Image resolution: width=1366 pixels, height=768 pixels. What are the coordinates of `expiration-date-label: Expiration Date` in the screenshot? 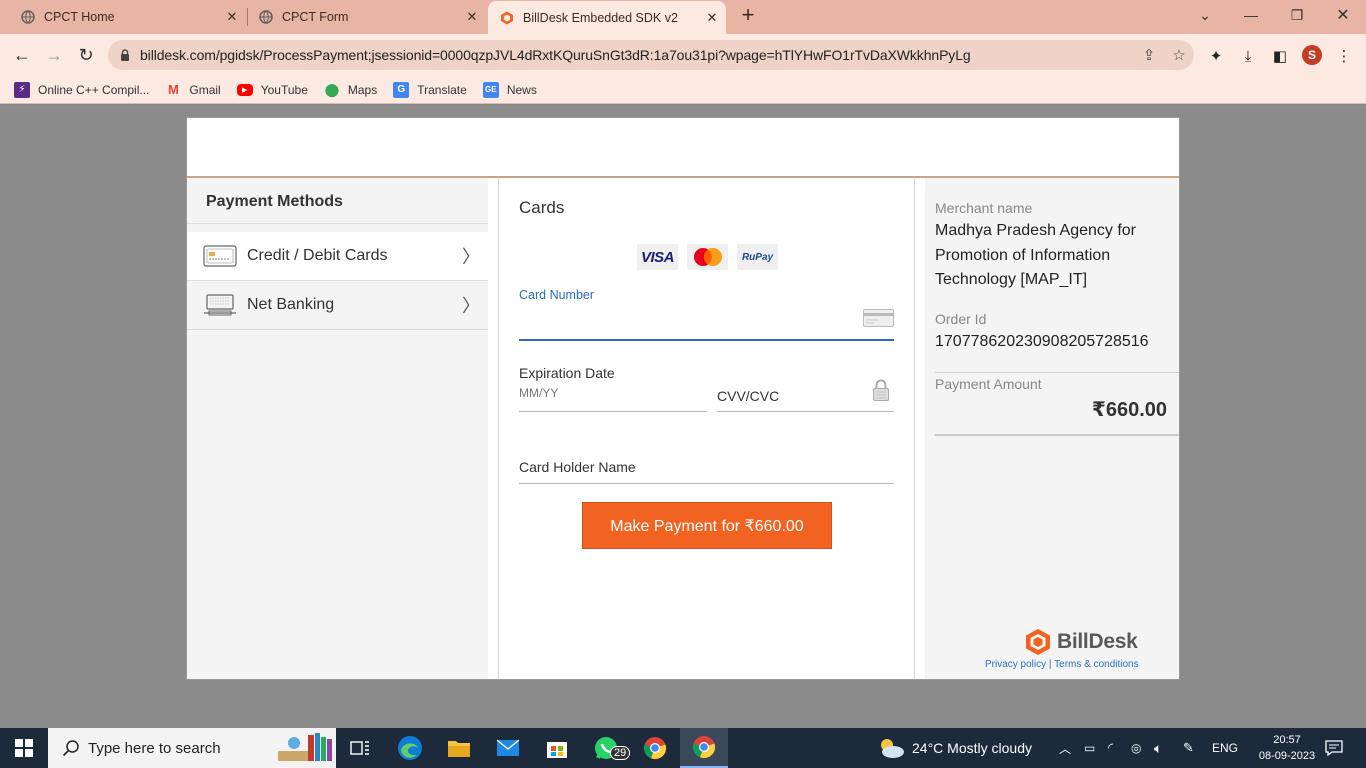 It's located at (567, 373).